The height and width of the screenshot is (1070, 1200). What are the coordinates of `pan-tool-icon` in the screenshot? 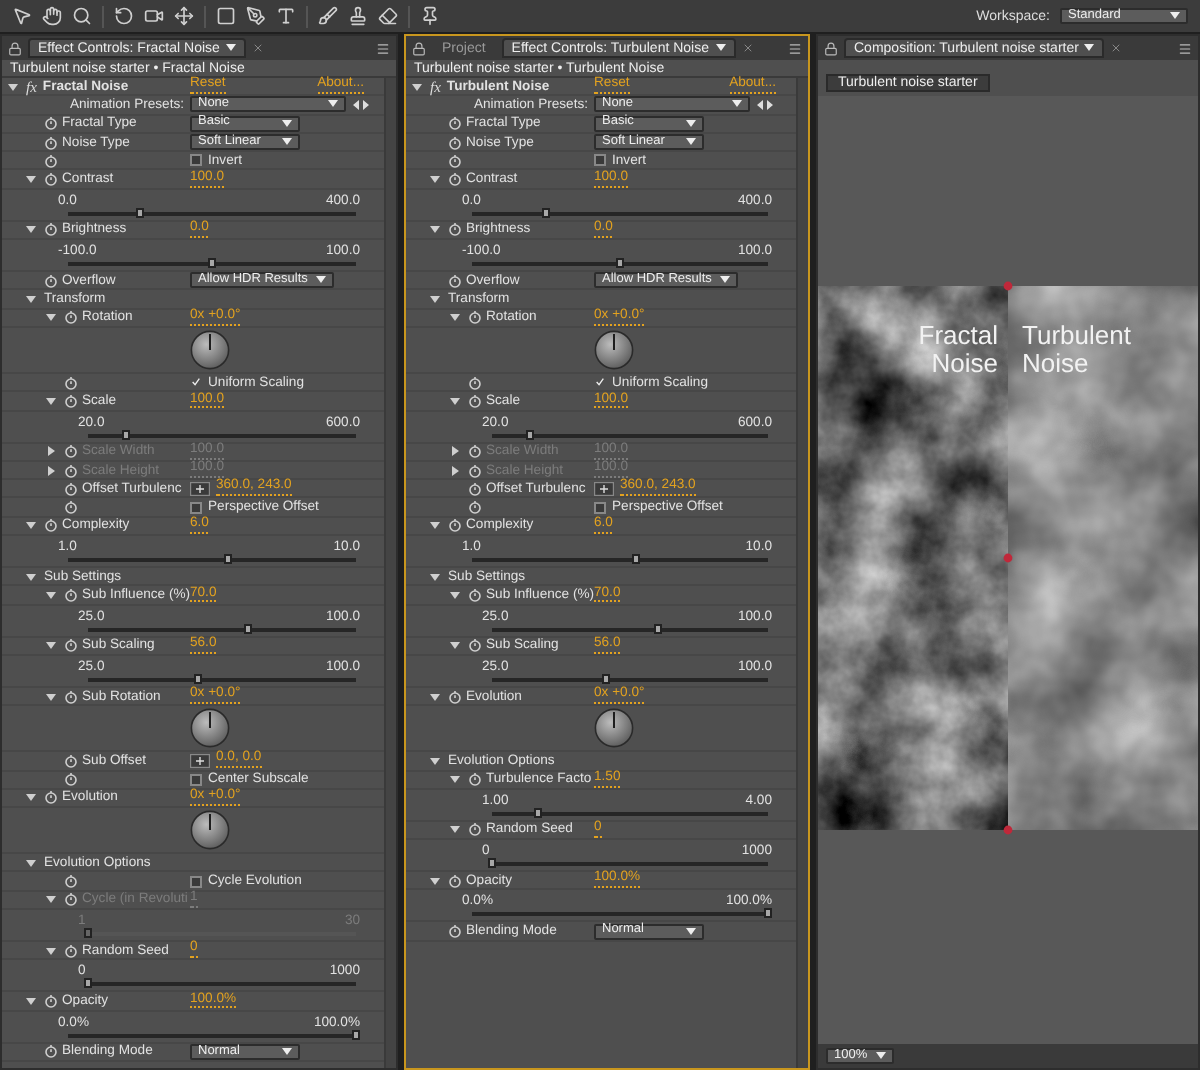 It's located at (184, 16).